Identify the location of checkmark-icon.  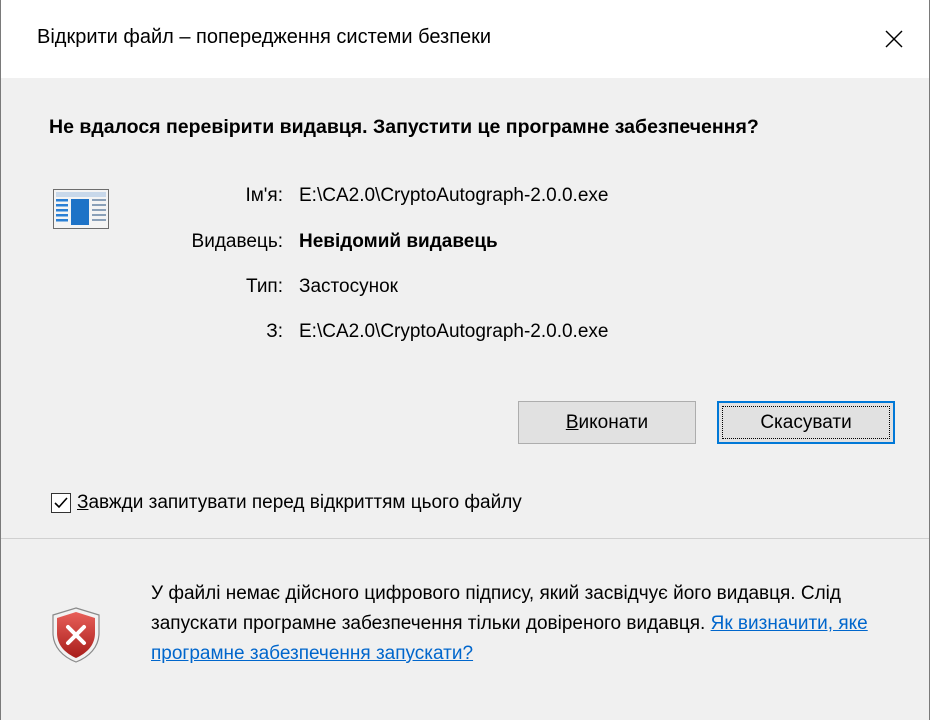
(61, 503).